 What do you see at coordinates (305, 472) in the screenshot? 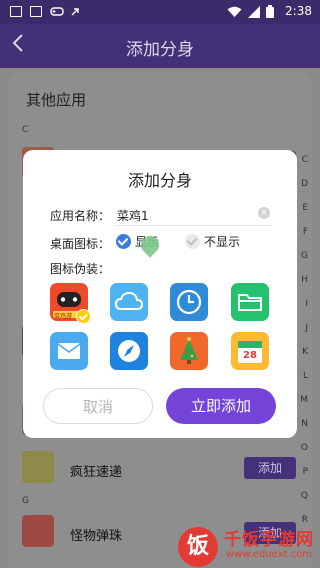
I see `index-letter: P` at bounding box center [305, 472].